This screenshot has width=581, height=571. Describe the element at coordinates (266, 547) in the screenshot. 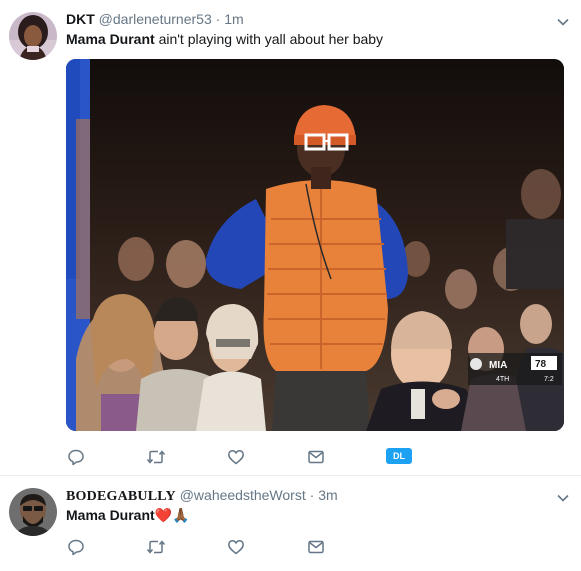

I see `tweet-actions` at that location.